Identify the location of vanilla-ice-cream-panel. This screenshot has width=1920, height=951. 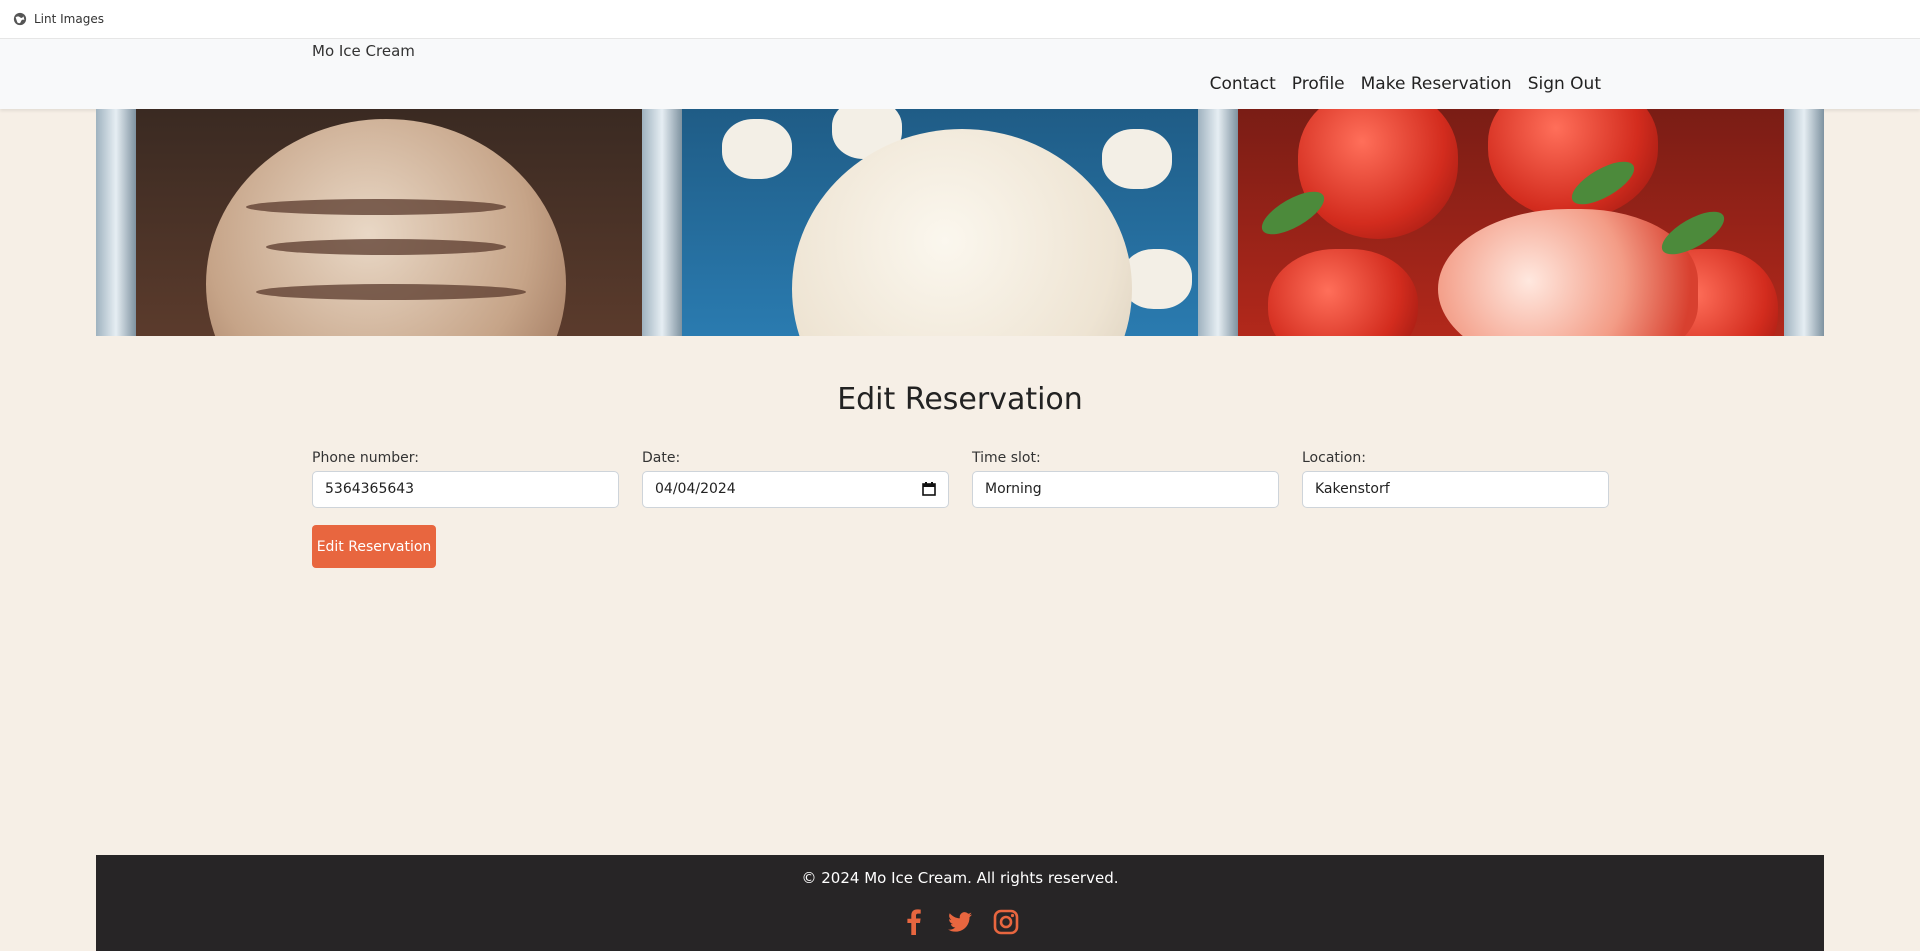
(960, 222).